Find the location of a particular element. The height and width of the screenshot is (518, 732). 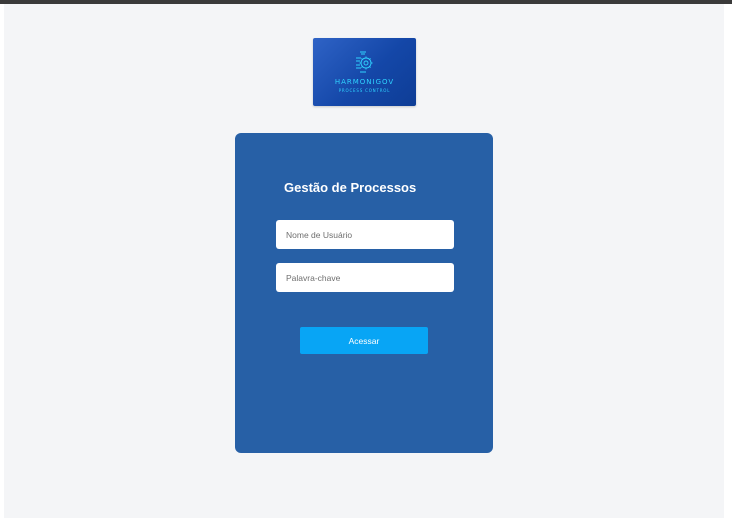

password-input is located at coordinates (365, 277).